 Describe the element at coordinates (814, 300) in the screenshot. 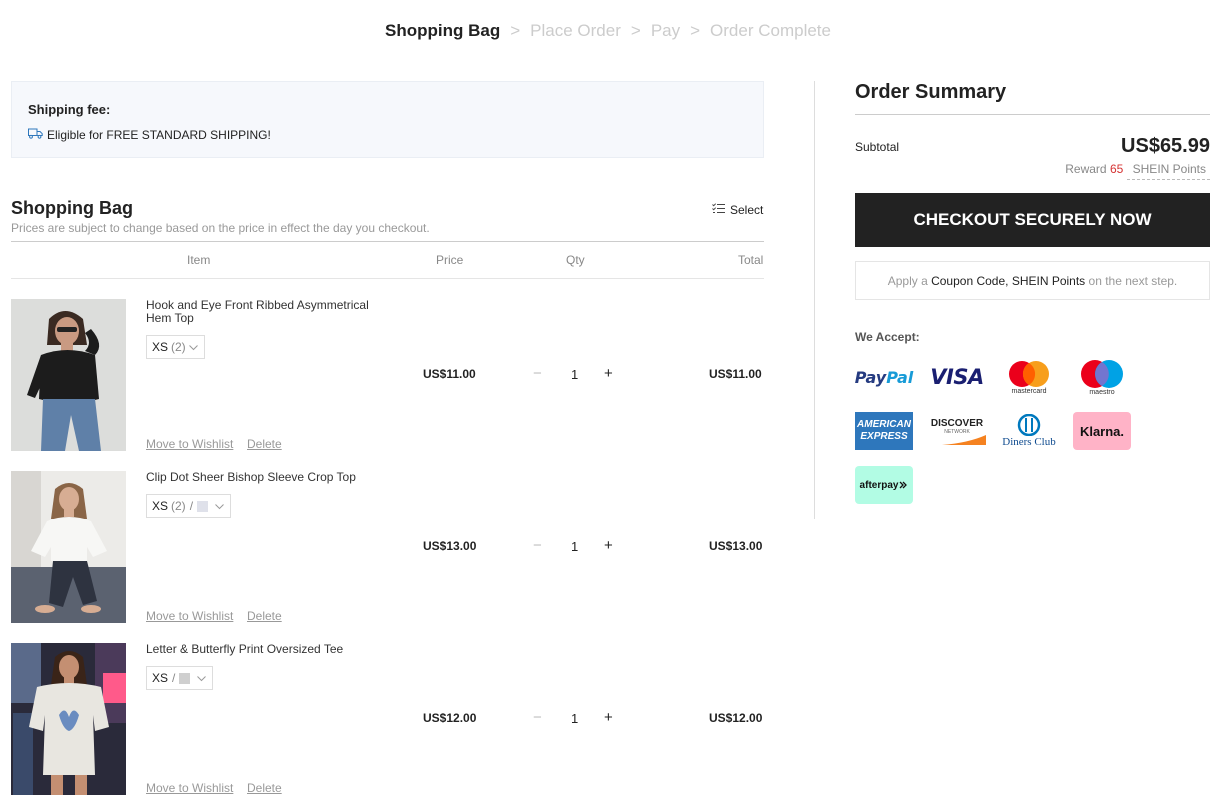

I see `column-divider` at that location.